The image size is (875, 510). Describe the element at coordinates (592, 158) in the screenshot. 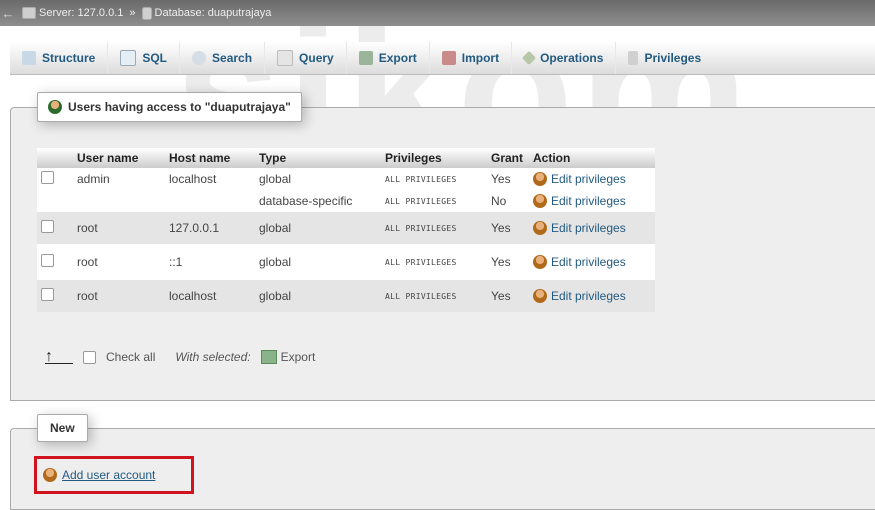

I see `column-header-action: Action` at that location.